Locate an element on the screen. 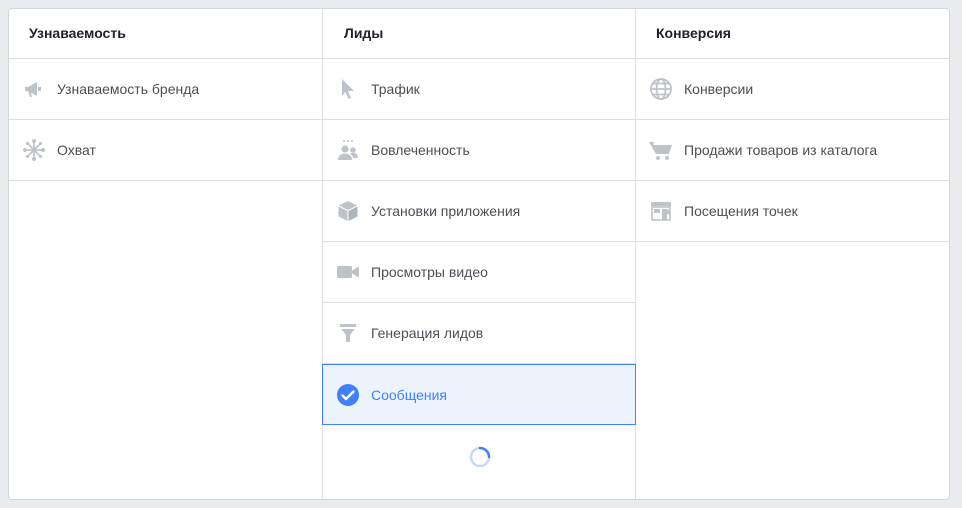 The image size is (962, 508). globe-icon is located at coordinates (661, 89).